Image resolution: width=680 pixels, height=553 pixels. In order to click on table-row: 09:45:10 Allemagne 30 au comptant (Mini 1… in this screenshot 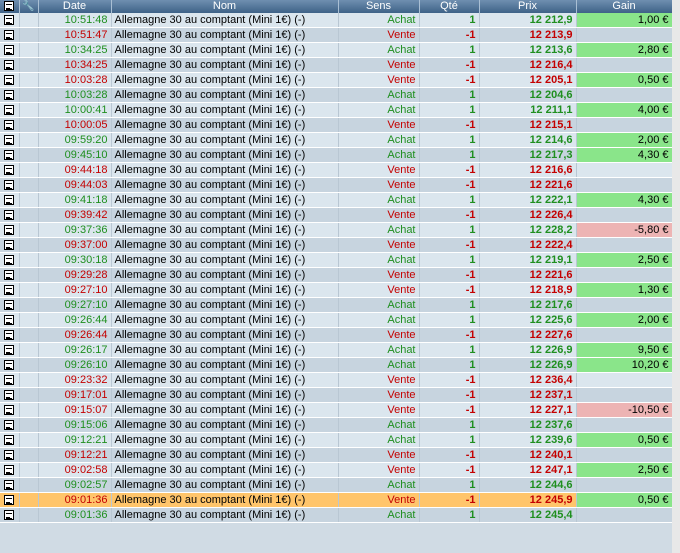, I will do `click(336, 155)`.